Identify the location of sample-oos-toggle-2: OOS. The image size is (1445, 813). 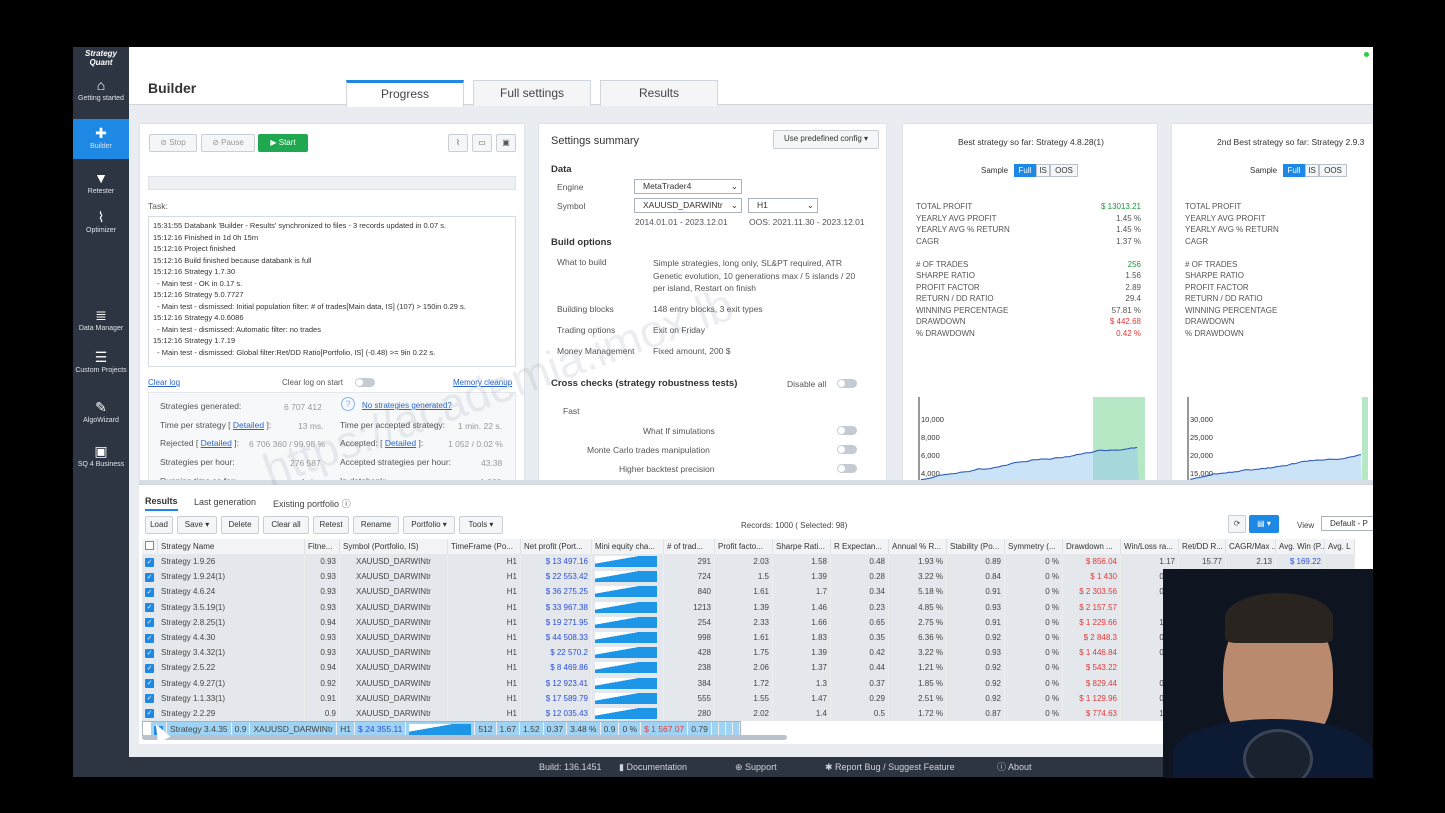
(1333, 170).